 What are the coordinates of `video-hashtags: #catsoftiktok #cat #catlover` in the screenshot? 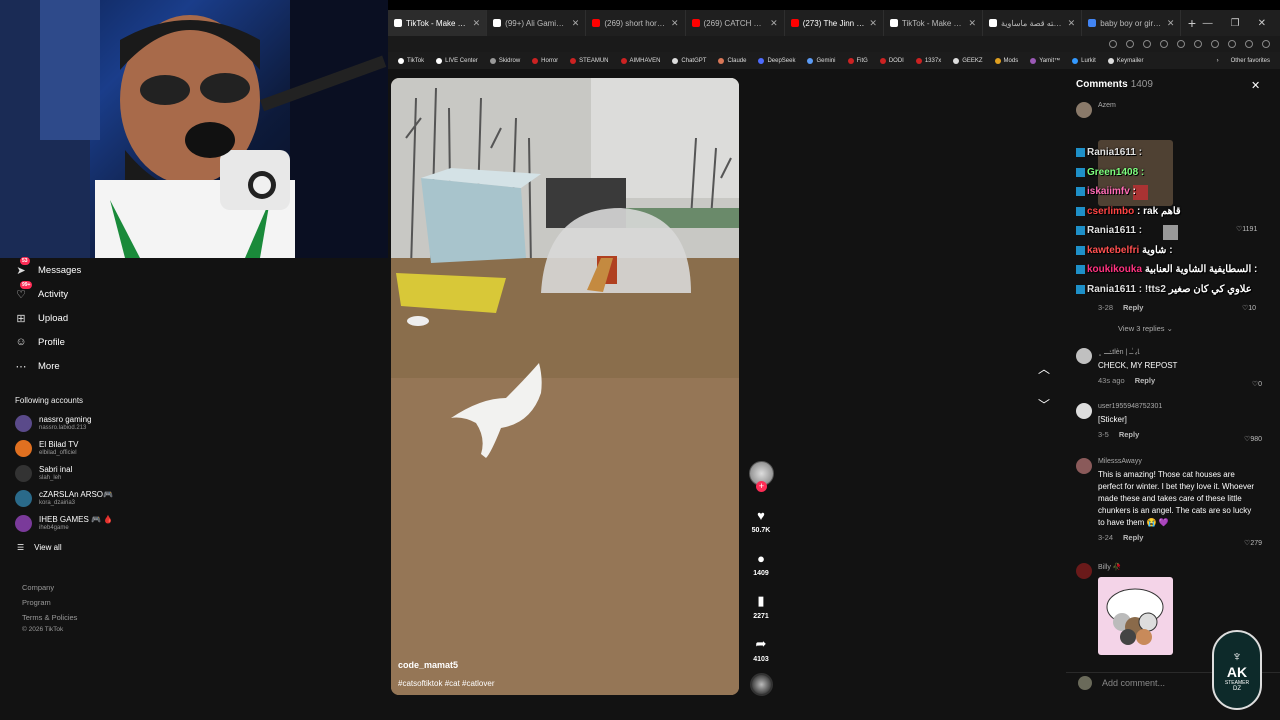 It's located at (446, 683).